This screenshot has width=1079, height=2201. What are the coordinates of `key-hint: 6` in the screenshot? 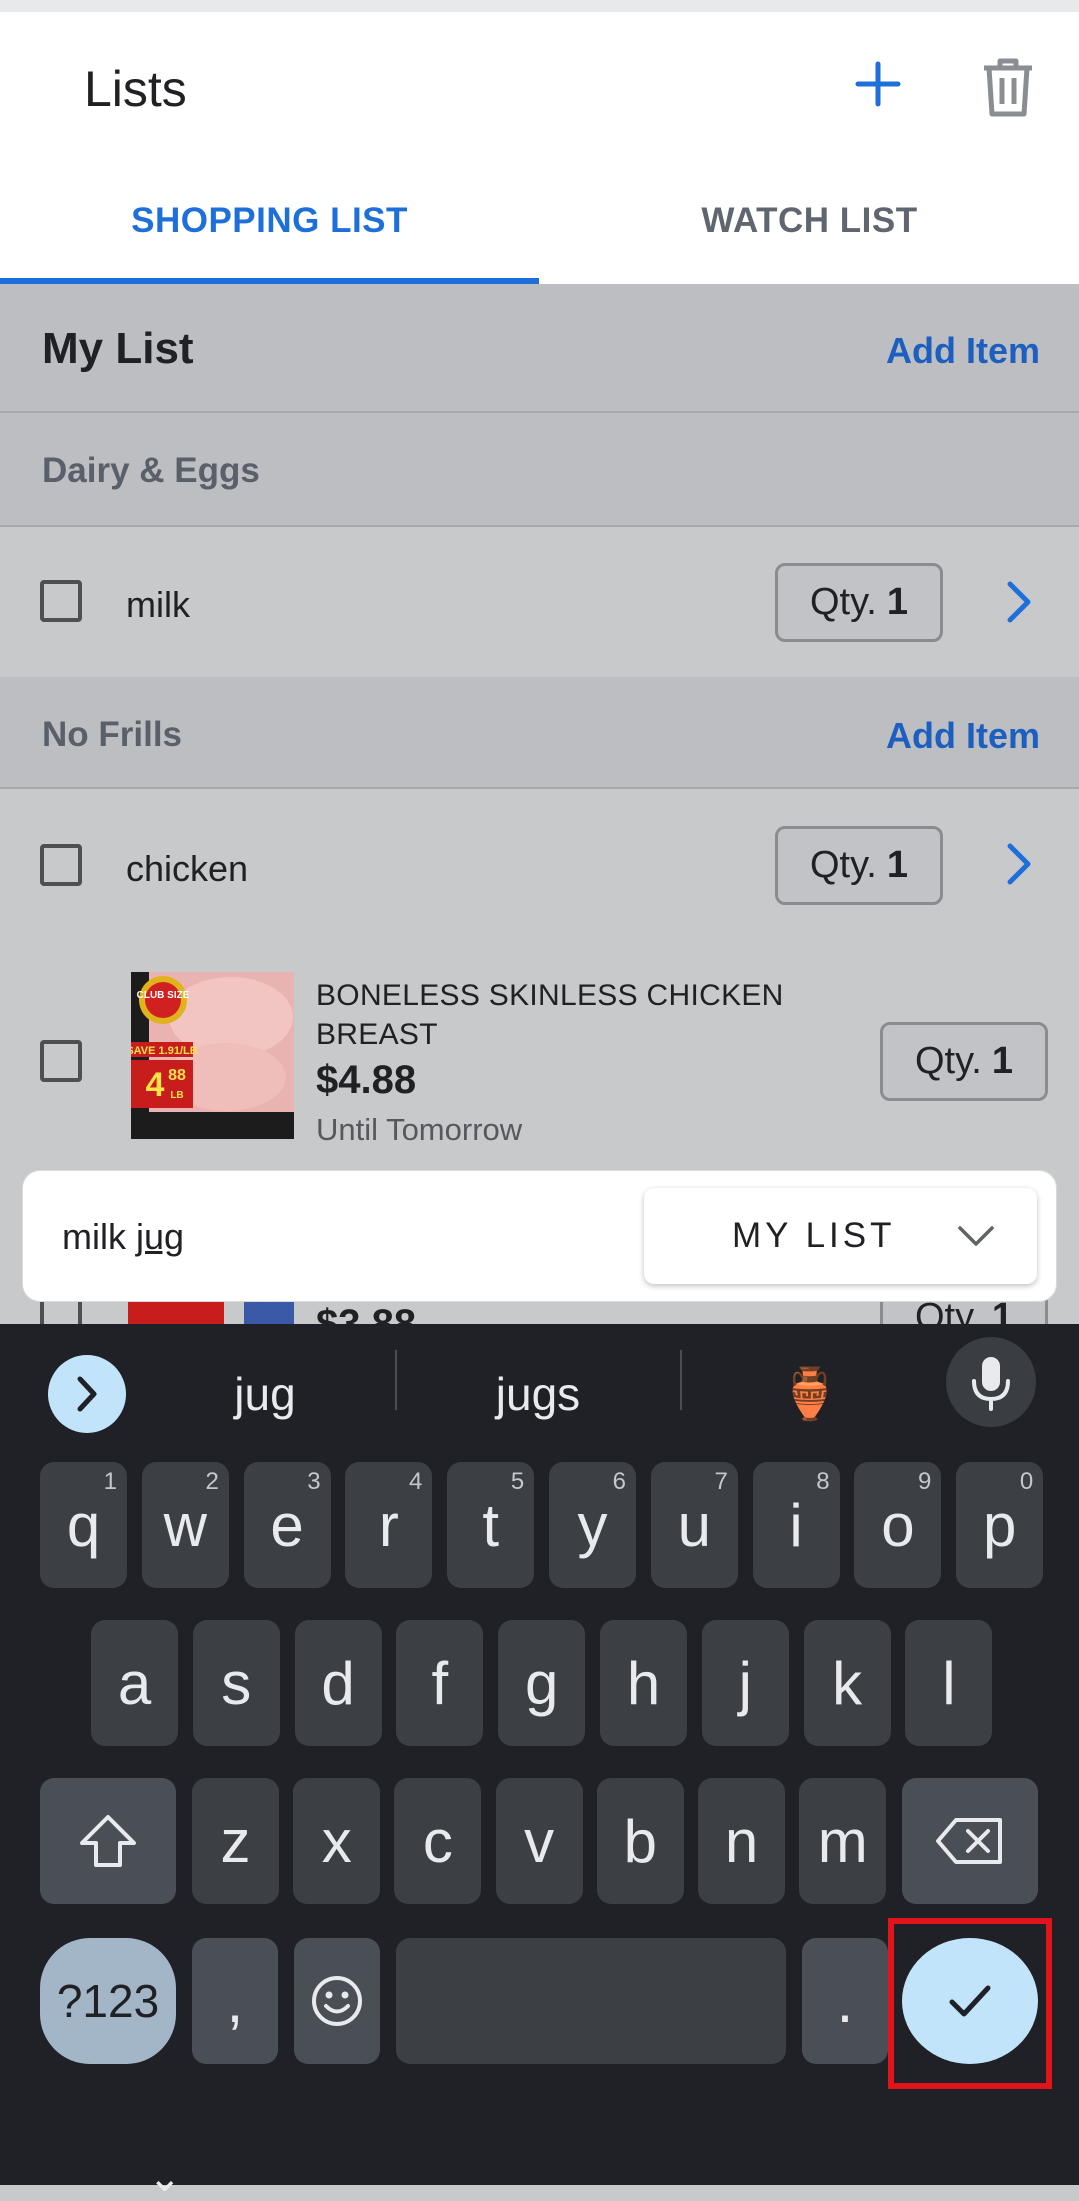 It's located at (619, 1481).